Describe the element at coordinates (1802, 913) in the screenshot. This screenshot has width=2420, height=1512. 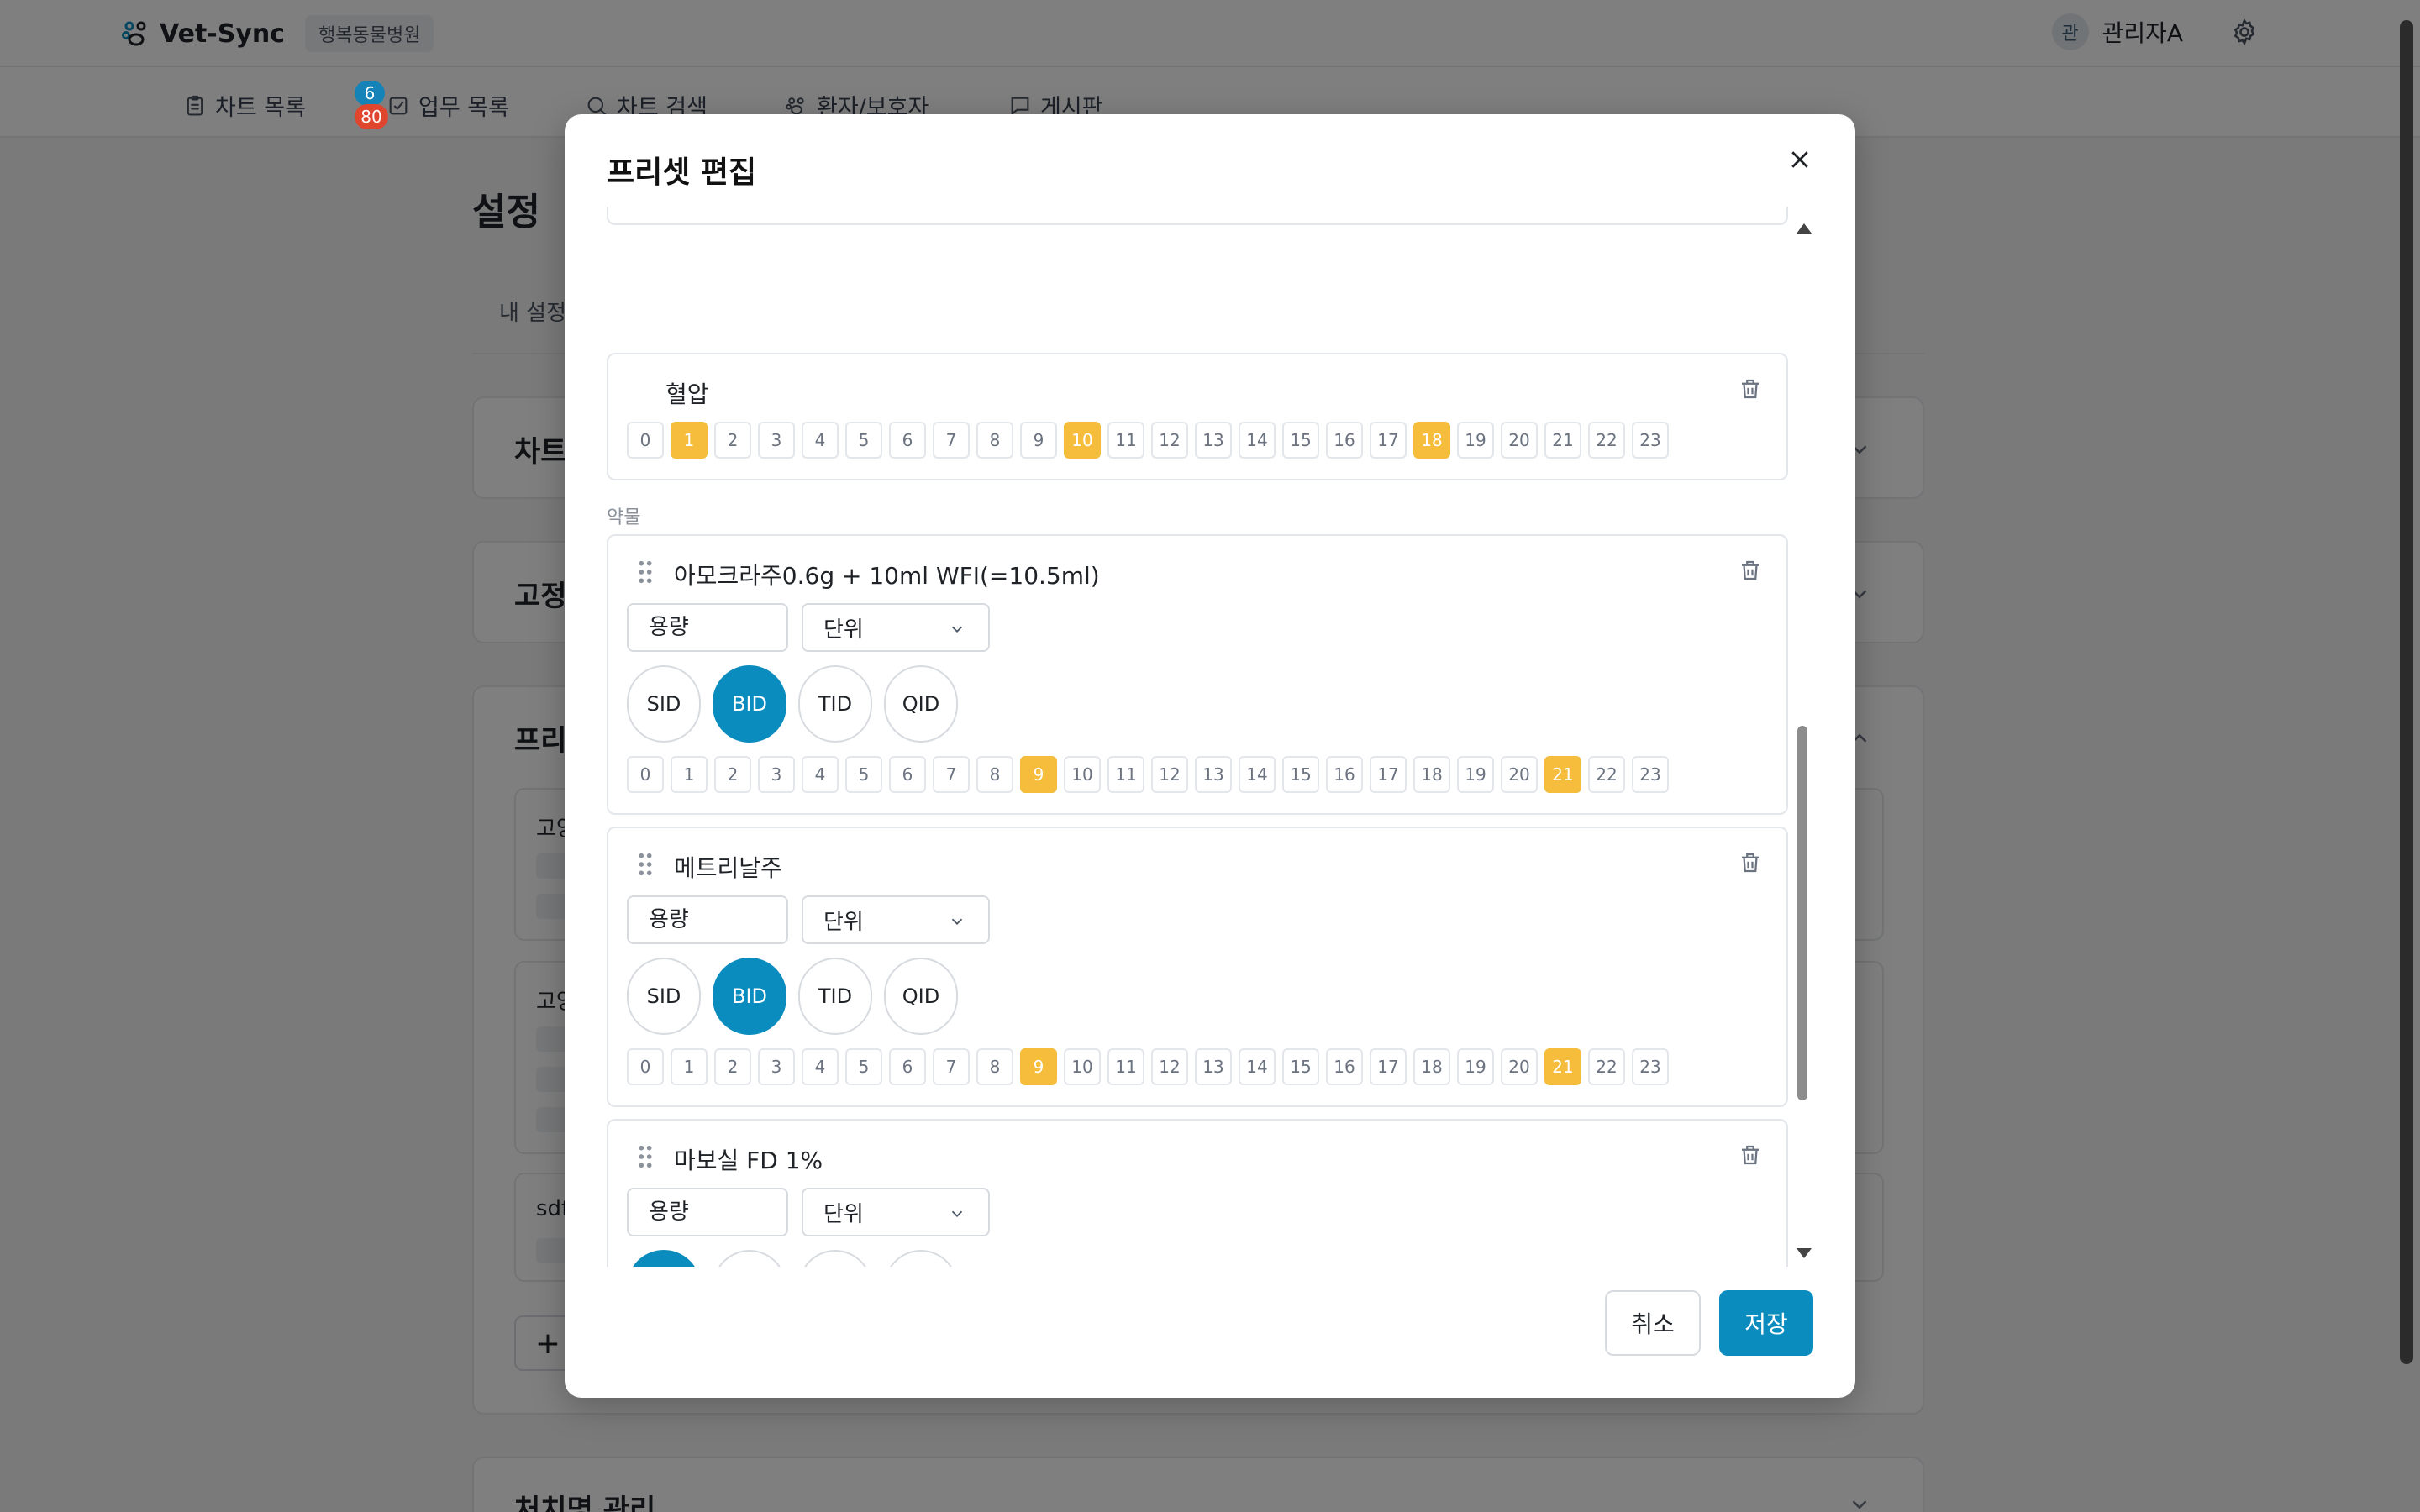
I see `scrollbar-thumb` at that location.